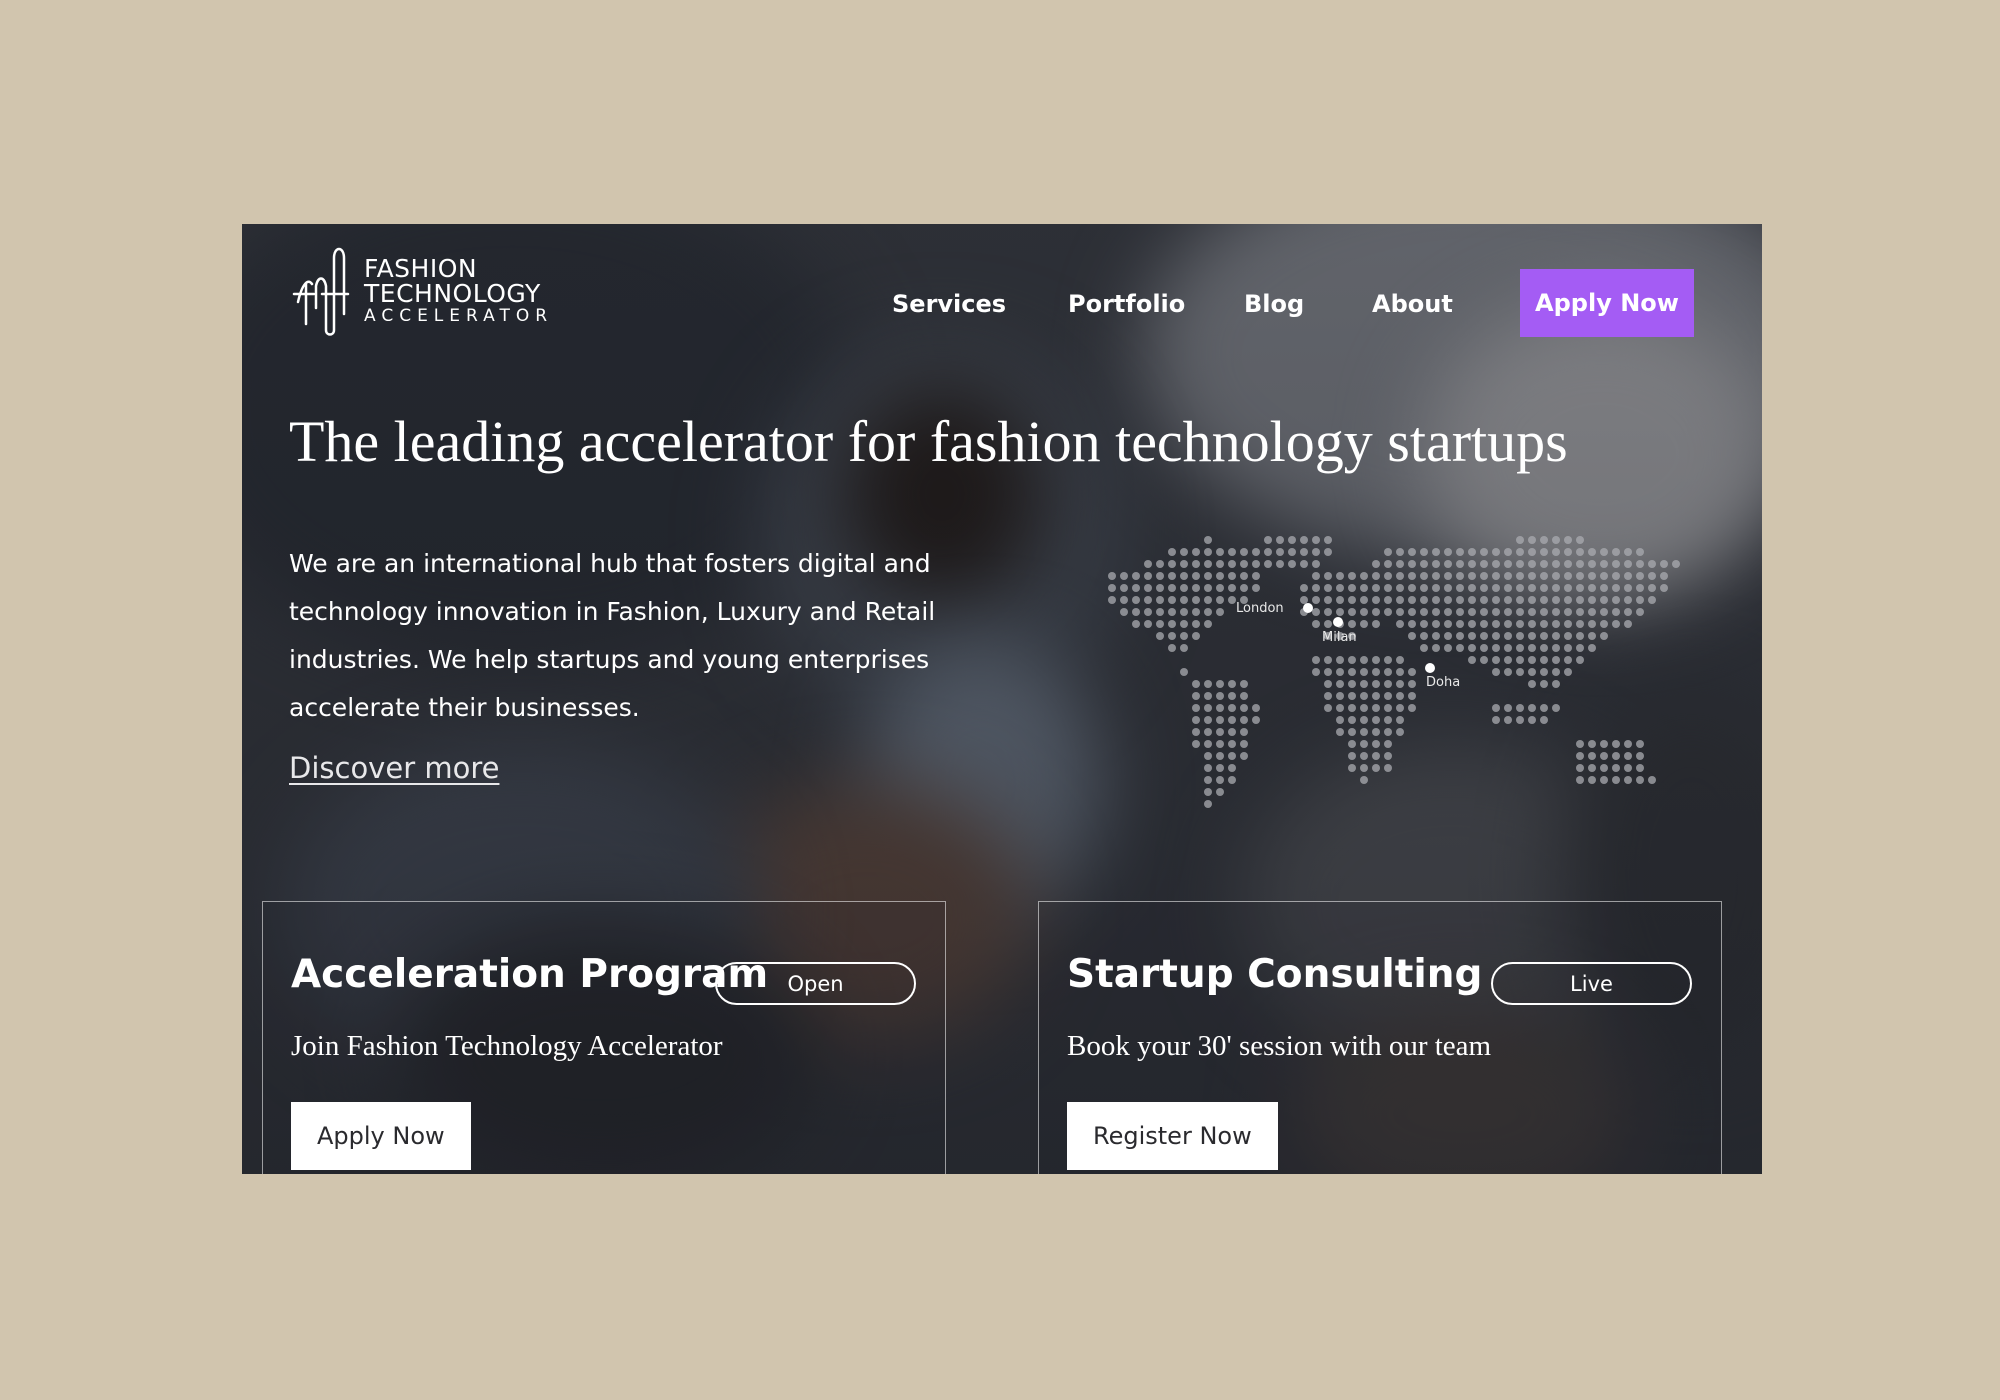 Image resolution: width=2000 pixels, height=1400 pixels. I want to click on world-map-dots: London Milan Doha, so click(1394, 672).